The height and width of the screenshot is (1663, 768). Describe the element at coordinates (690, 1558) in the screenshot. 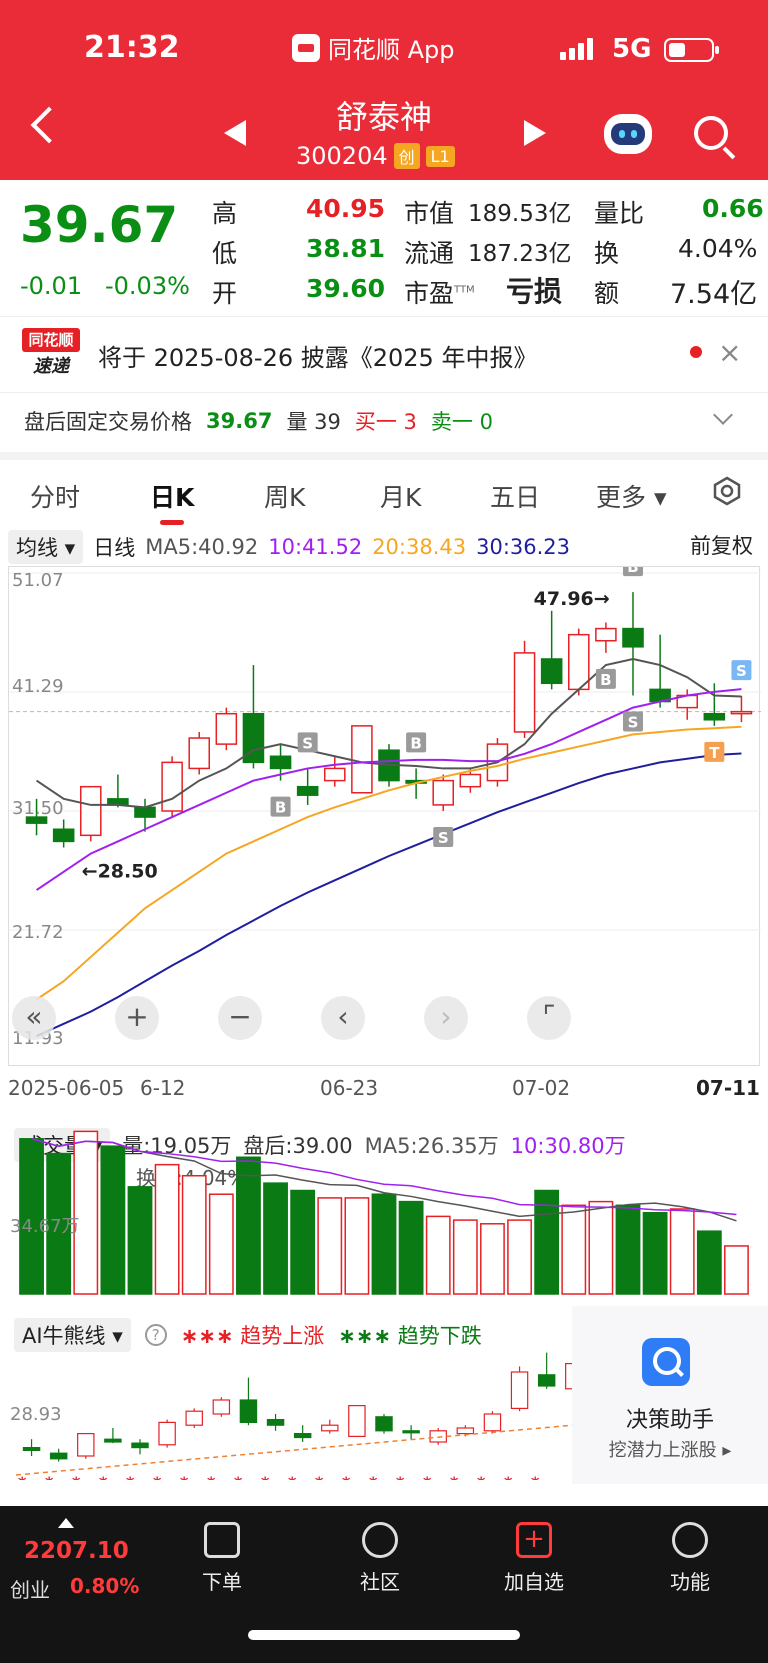

I see `nav-functions: 功能` at that location.